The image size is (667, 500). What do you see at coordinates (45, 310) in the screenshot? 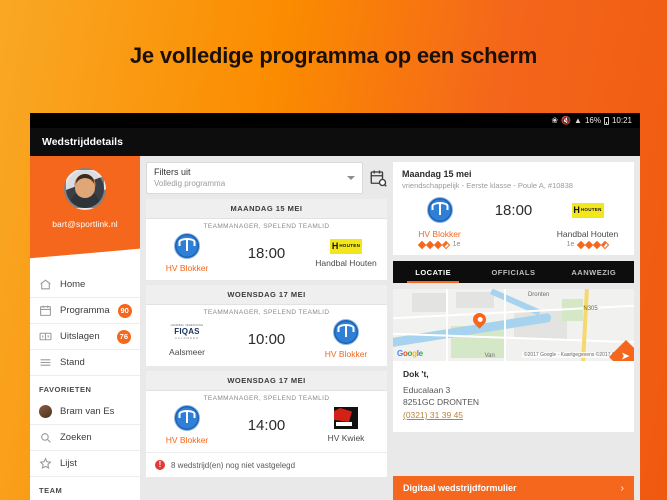
I see `calendar-icon` at bounding box center [45, 310].